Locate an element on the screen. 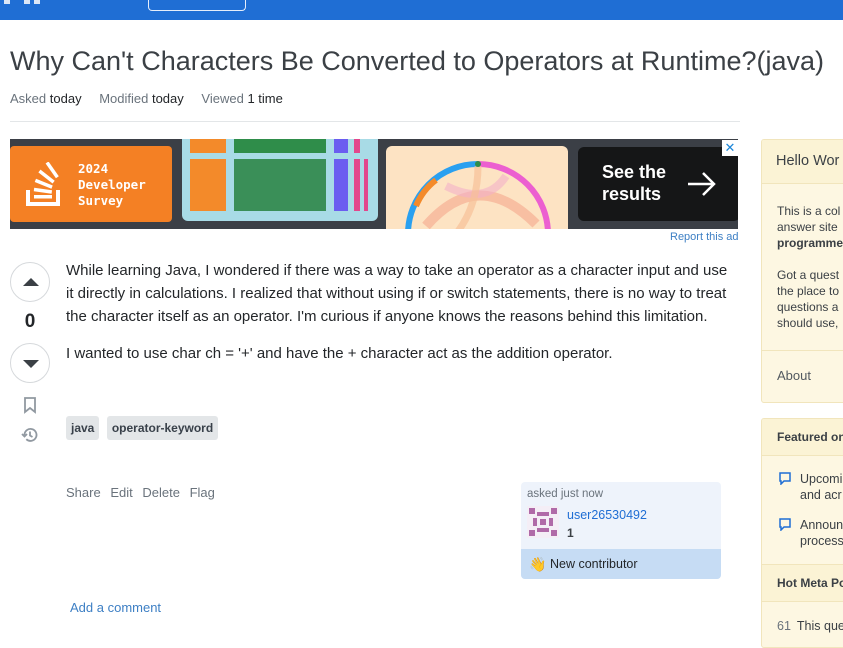 The image size is (843, 648). waving-hand-icon: 👋 is located at coordinates (538, 564).